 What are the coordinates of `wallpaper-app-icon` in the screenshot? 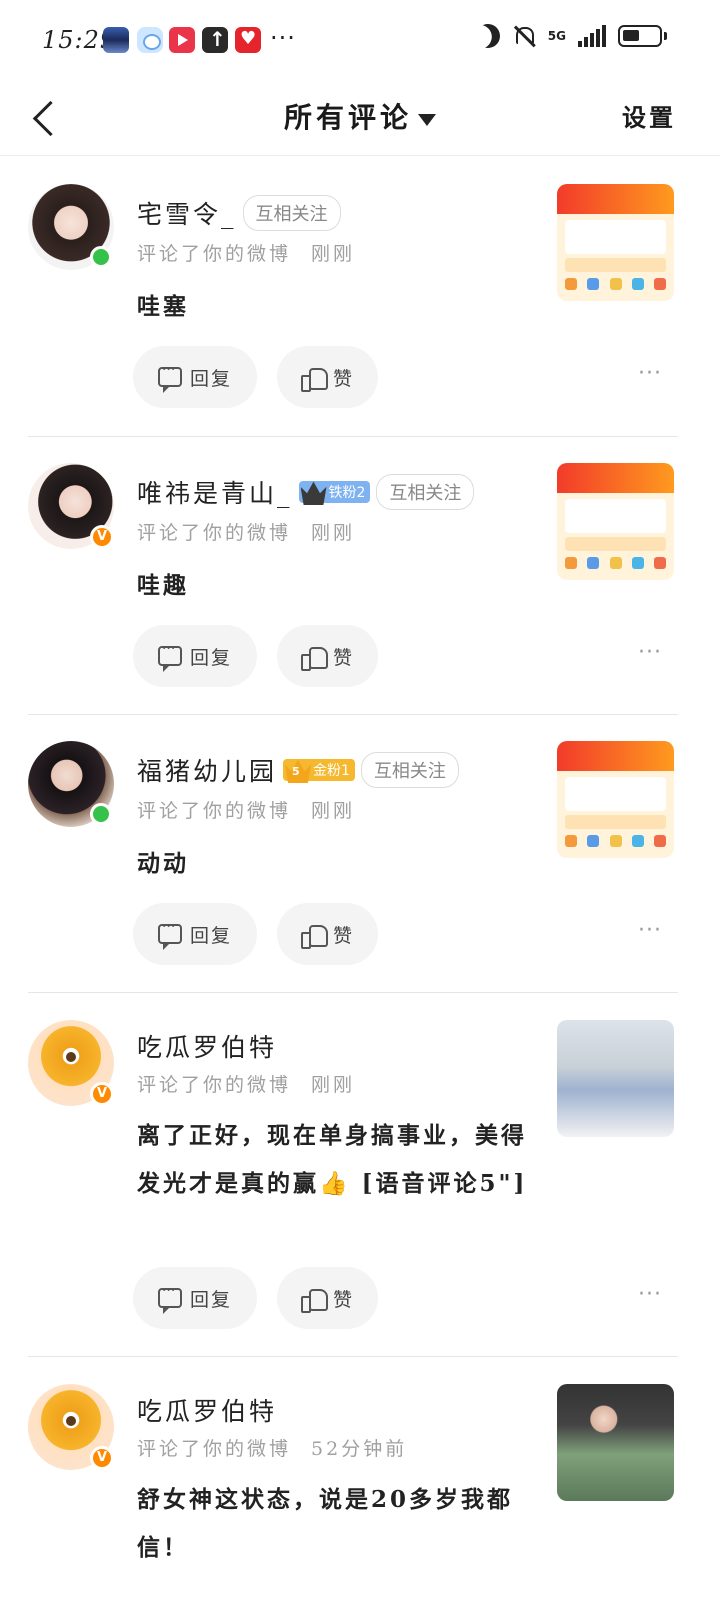 It's located at (116, 40).